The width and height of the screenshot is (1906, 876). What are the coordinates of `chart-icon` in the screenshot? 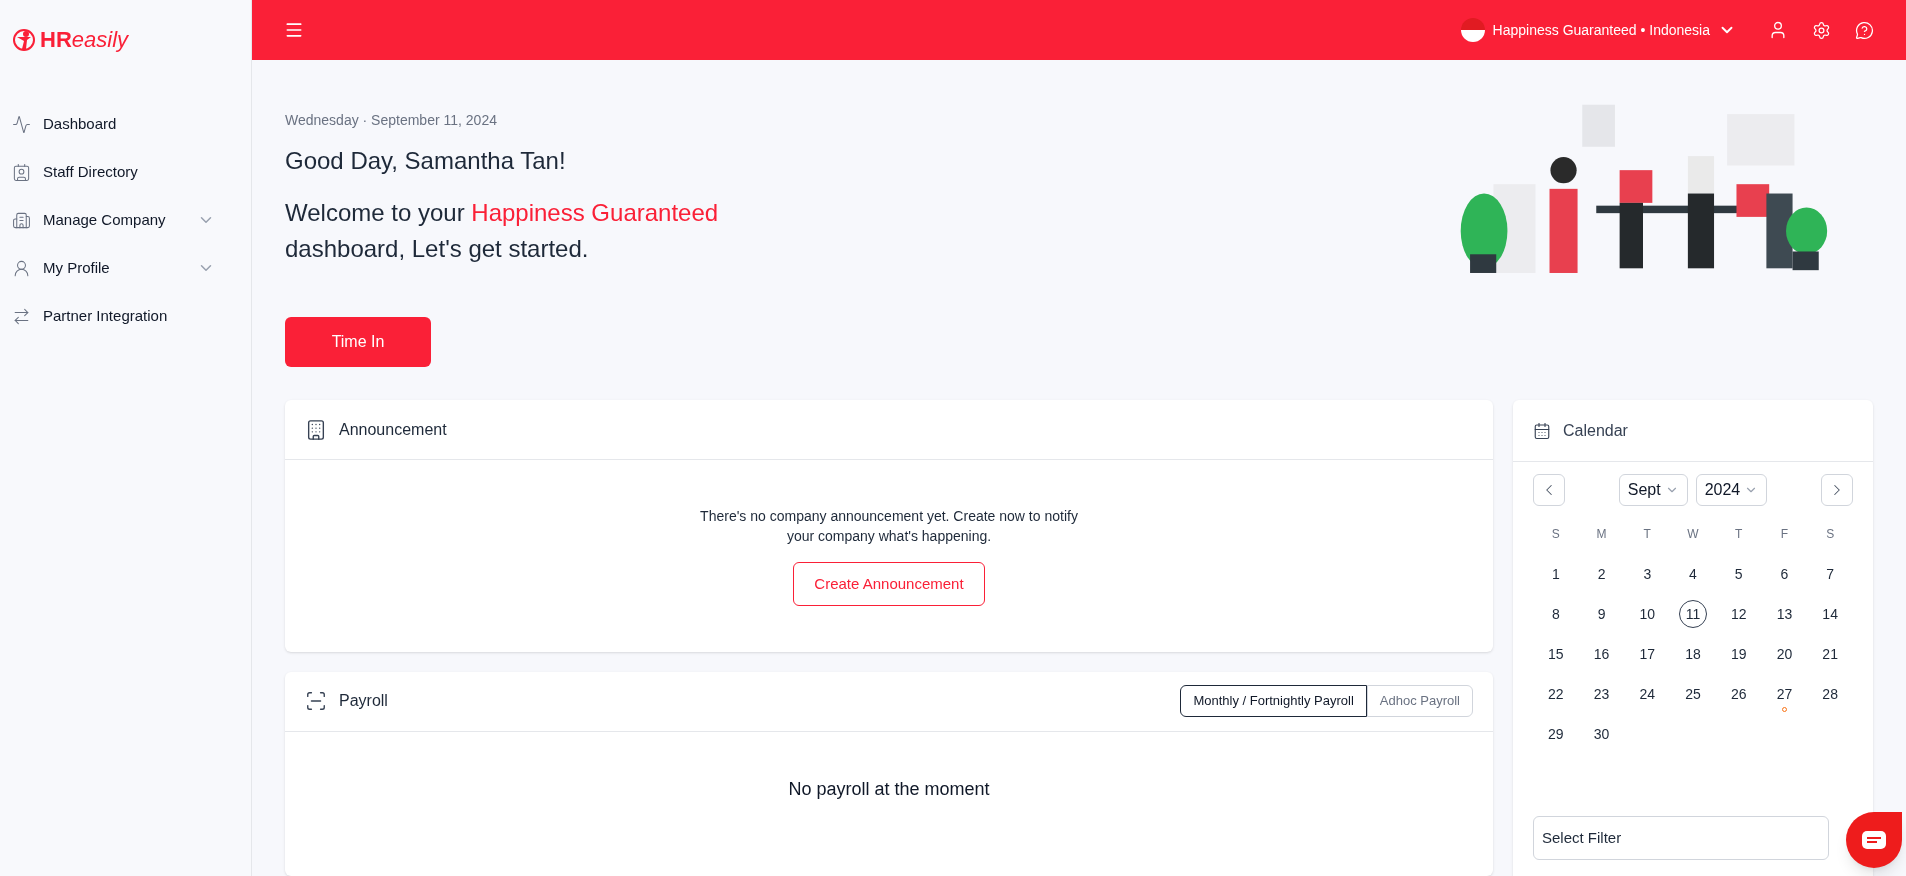 It's located at (21, 124).